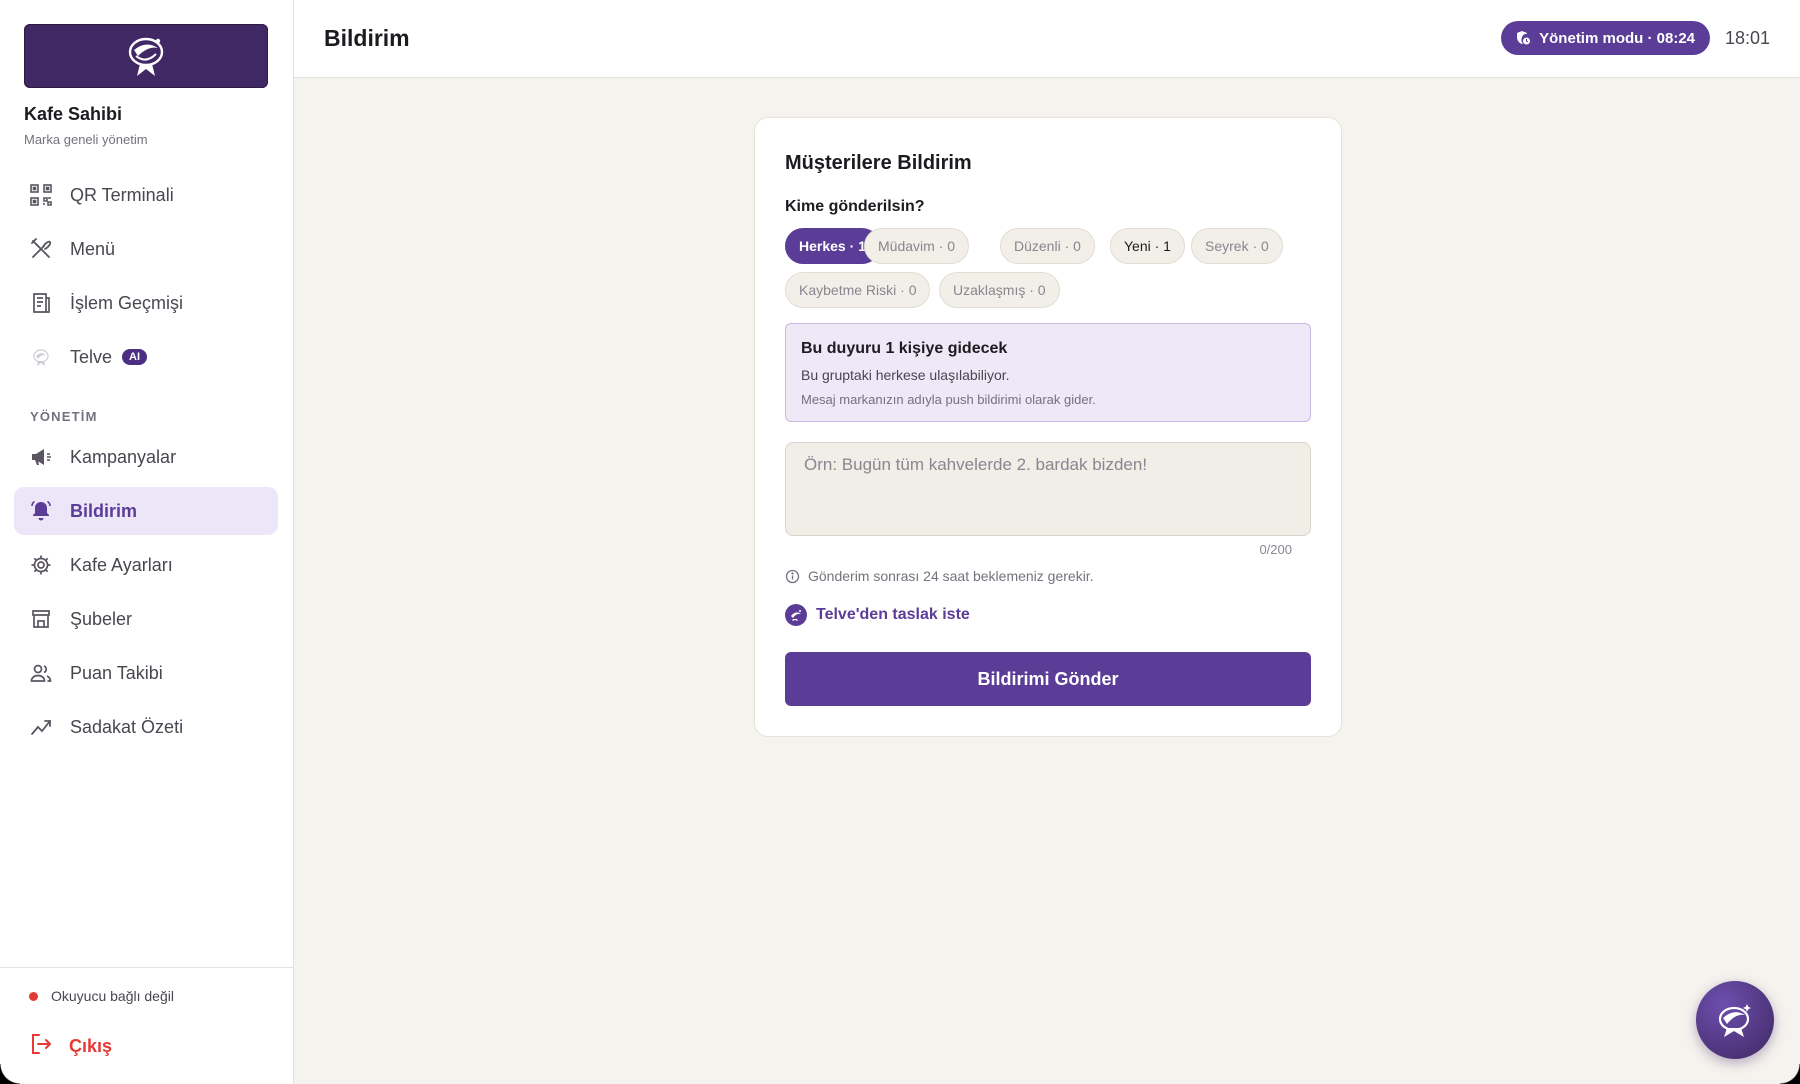  Describe the element at coordinates (146, 619) in the screenshot. I see `nav-item-branches: Şubeler` at that location.